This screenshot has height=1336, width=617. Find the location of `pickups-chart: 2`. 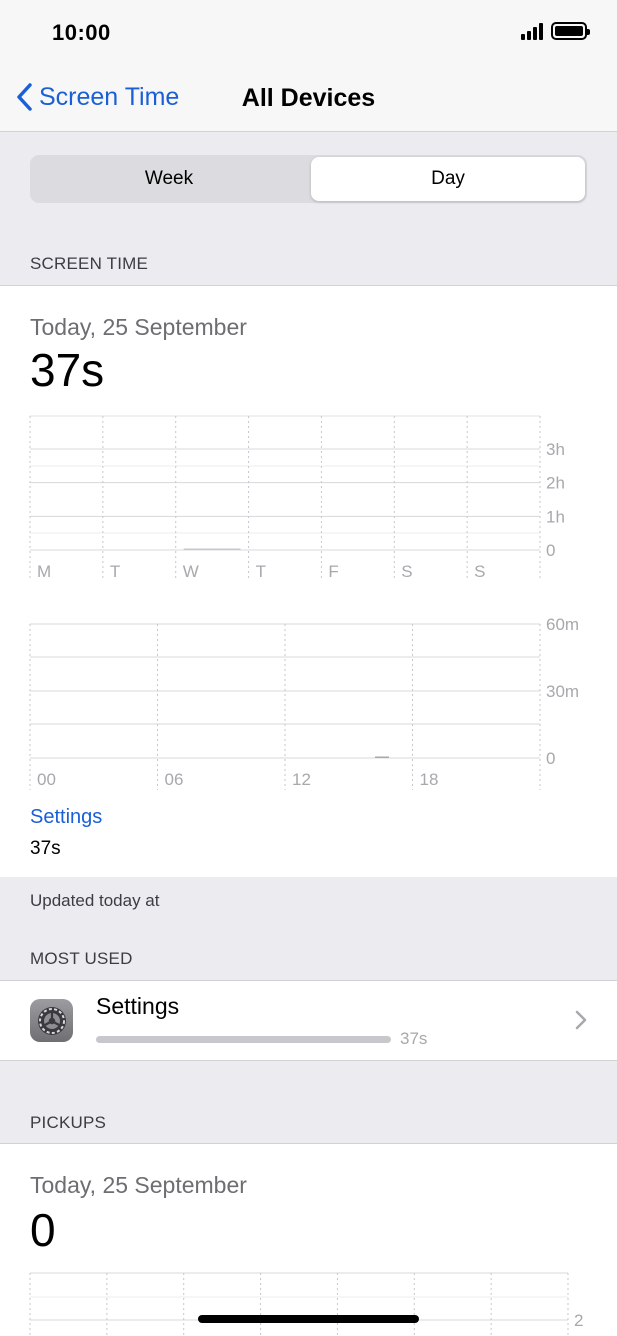

pickups-chart: 2 is located at coordinates (306, 1304).